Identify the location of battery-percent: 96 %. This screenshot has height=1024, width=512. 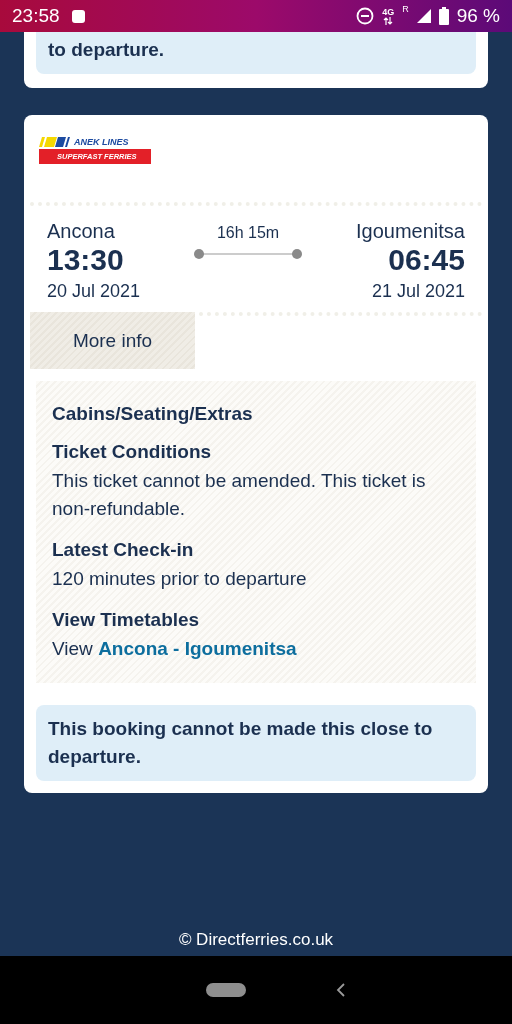
(478, 16).